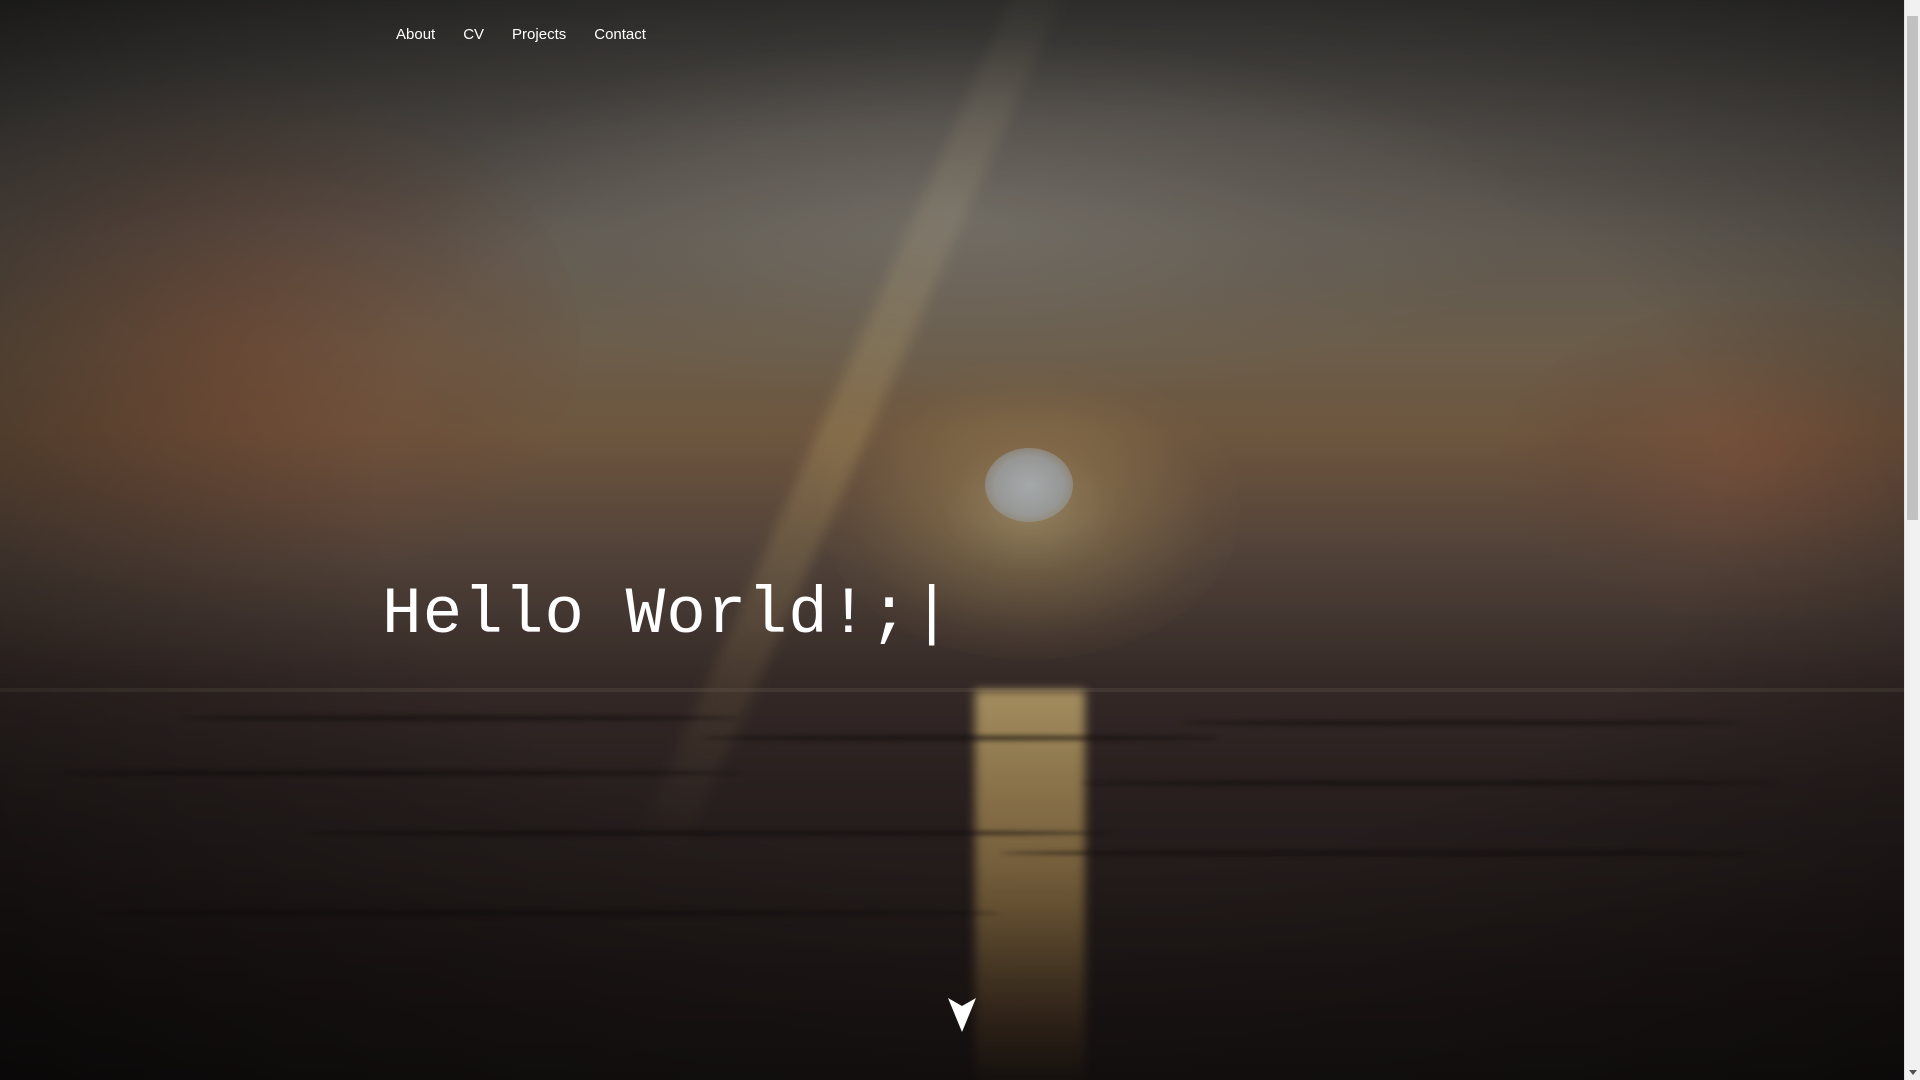 The width and height of the screenshot is (1920, 1080). I want to click on nav-link-about: About, so click(415, 35).